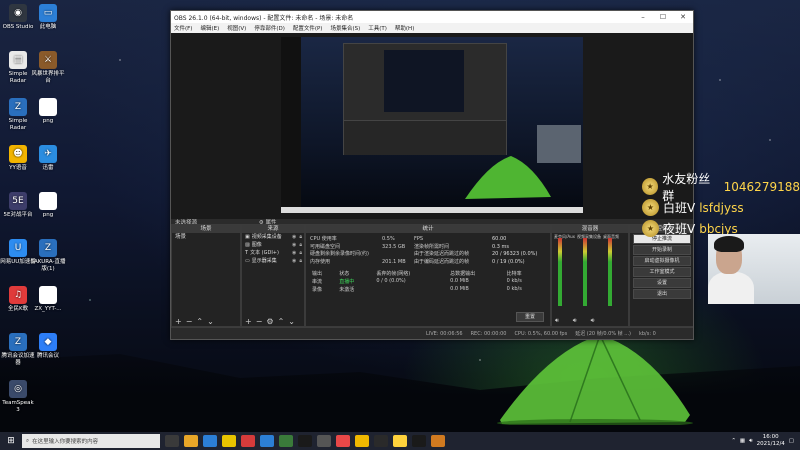  What do you see at coordinates (206, 237) in the screenshot?
I see `scene-item: 场景` at bounding box center [206, 237].